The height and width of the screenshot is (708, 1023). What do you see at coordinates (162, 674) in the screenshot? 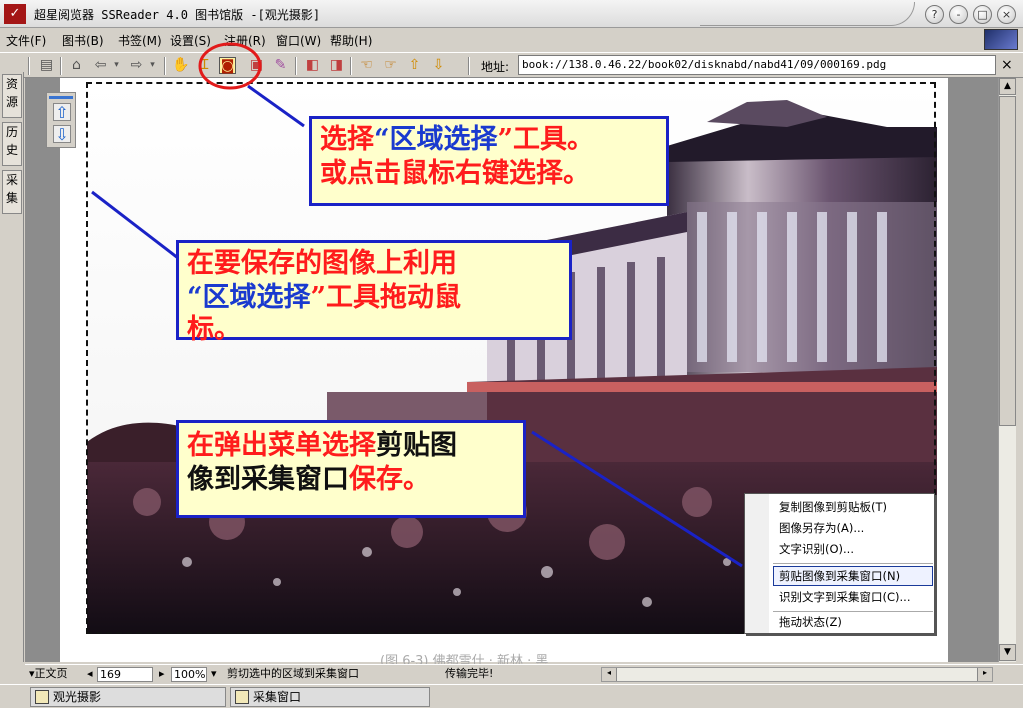
I see `next-page-arrow-icon: ▸` at bounding box center [162, 674].